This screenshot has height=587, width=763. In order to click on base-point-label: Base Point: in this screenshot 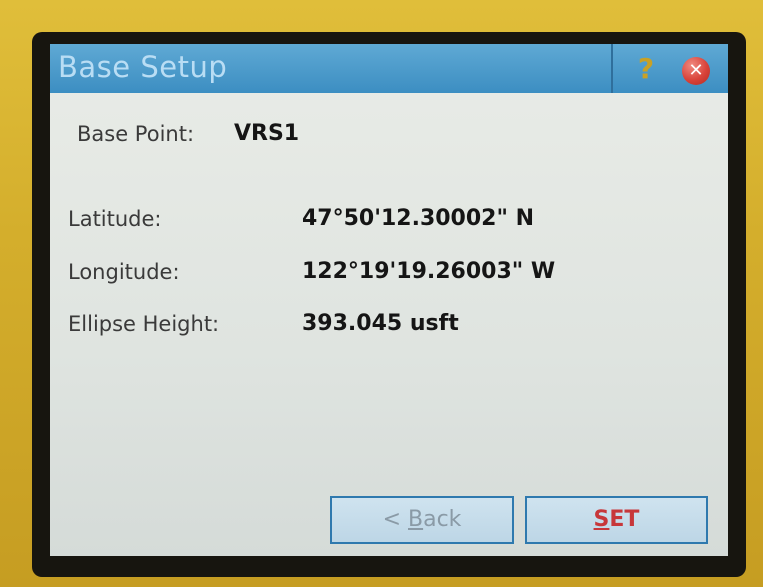, I will do `click(136, 134)`.